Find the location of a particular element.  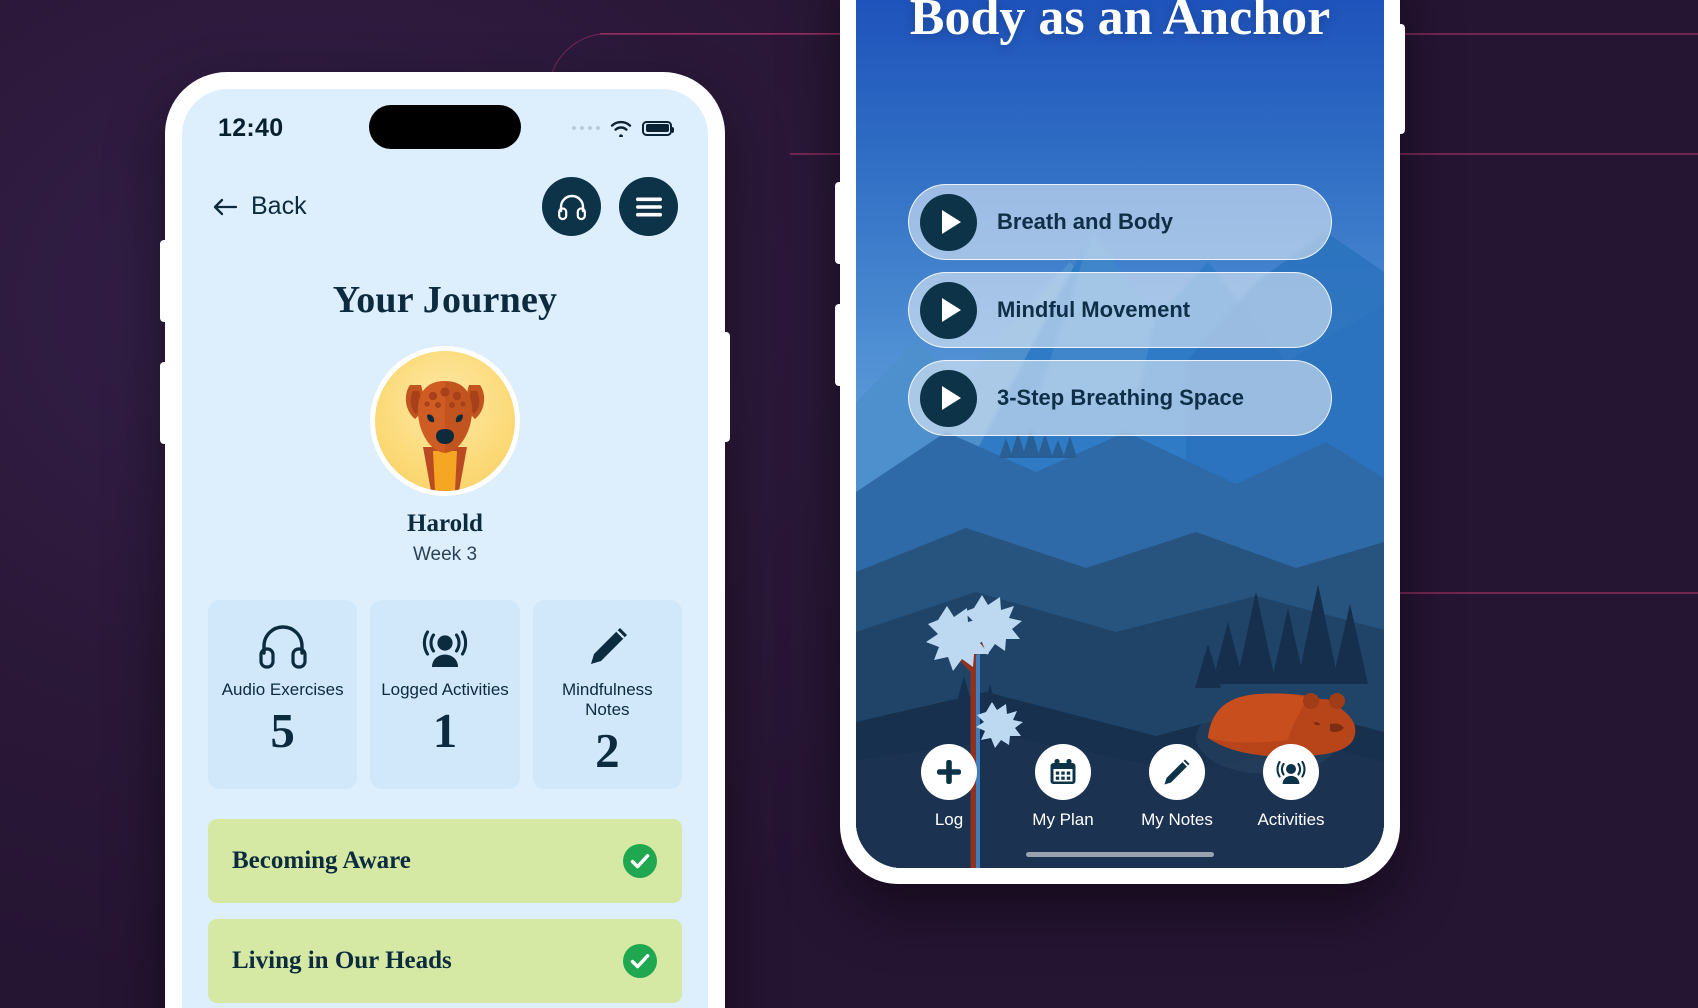

back-button-label: Back is located at coordinates (279, 206).